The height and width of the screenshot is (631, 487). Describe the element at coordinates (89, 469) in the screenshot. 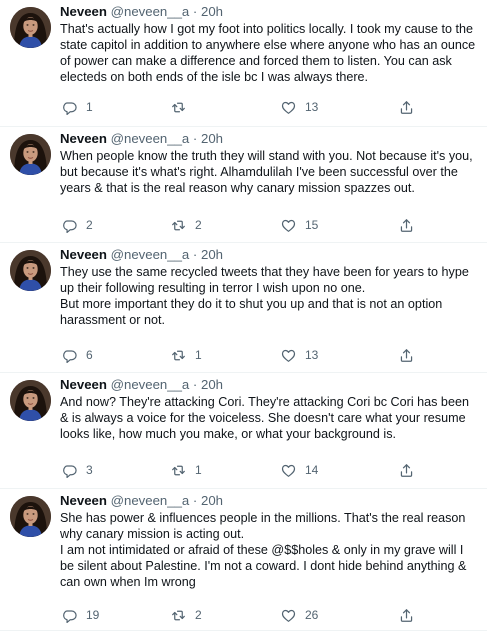

I see `replies-count: 3` at that location.